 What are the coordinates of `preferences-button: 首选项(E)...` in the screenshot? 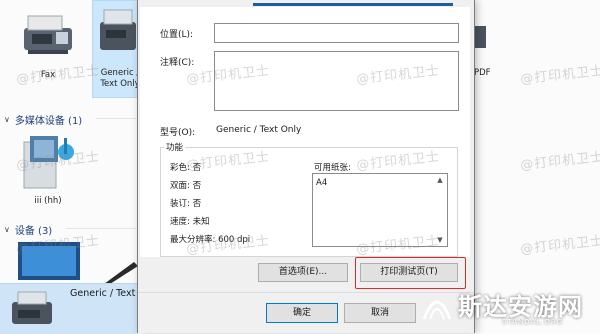 It's located at (303, 272).